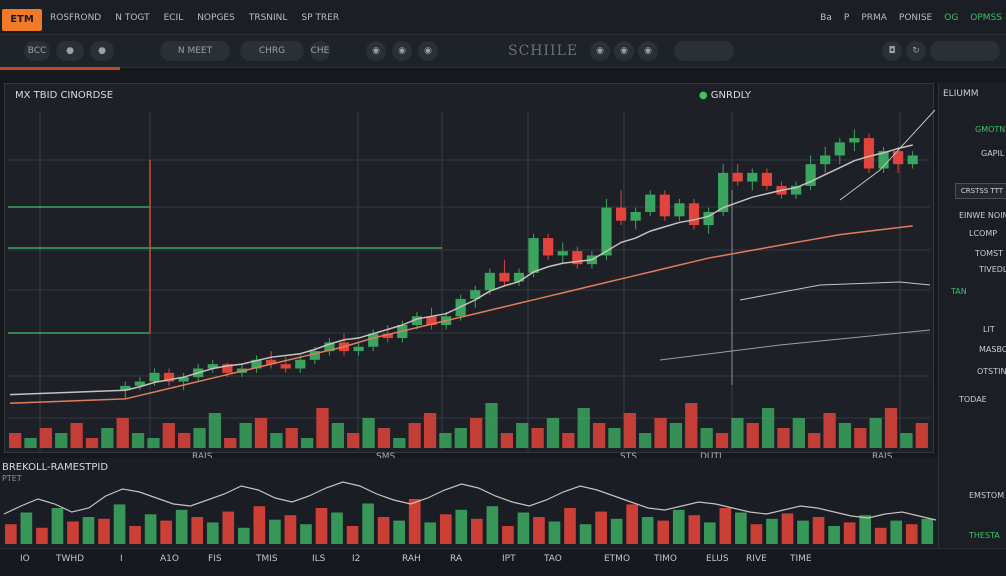 The image size is (1006, 576). I want to click on bottom-axis-label: IPT, so click(509, 559).